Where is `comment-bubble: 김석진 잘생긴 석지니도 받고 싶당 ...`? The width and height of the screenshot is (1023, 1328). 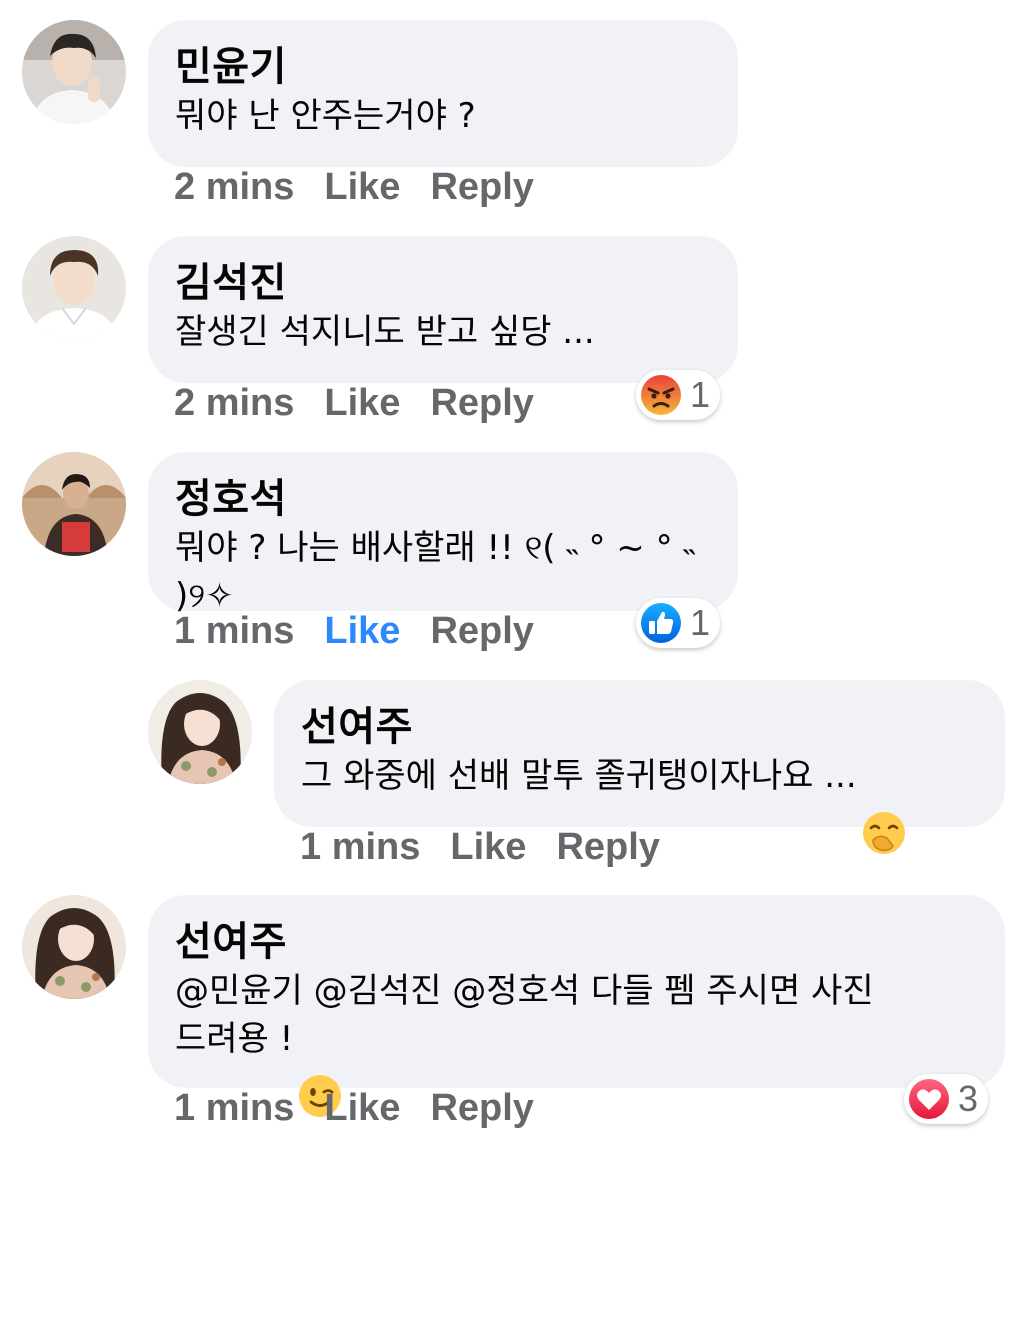
comment-bubble: 김석진 잘생긴 석지니도 받고 싶당 ... is located at coordinates (443, 309).